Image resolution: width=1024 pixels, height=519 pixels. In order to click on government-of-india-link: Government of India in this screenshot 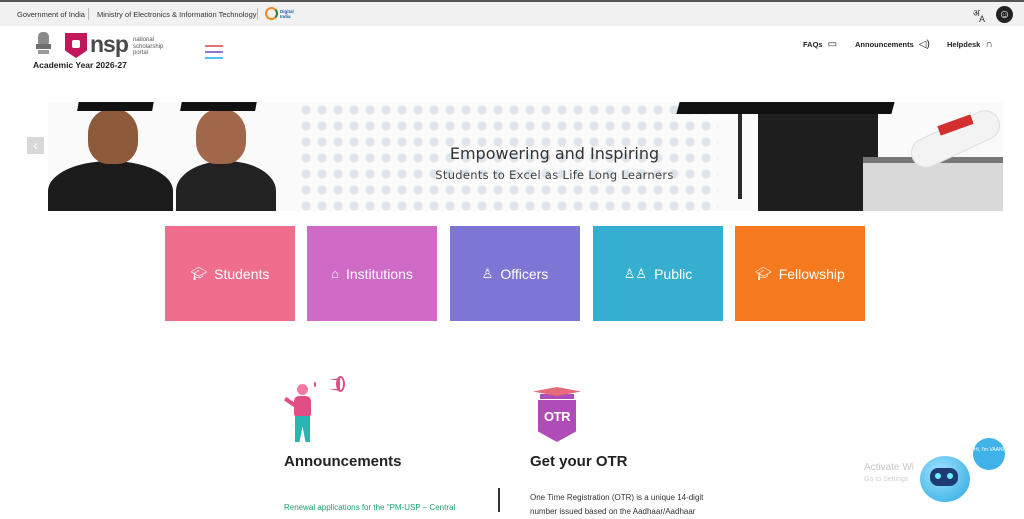, I will do `click(51, 14)`.